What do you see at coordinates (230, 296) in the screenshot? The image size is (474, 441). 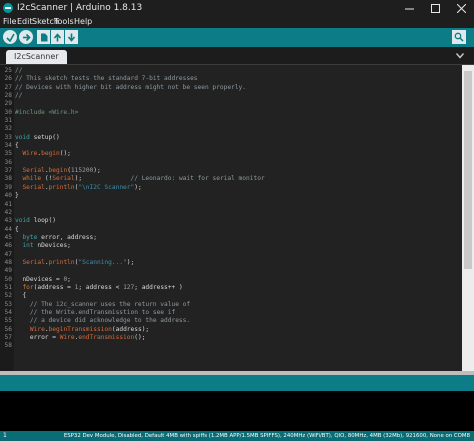 I see `code-line: 52 {` at bounding box center [230, 296].